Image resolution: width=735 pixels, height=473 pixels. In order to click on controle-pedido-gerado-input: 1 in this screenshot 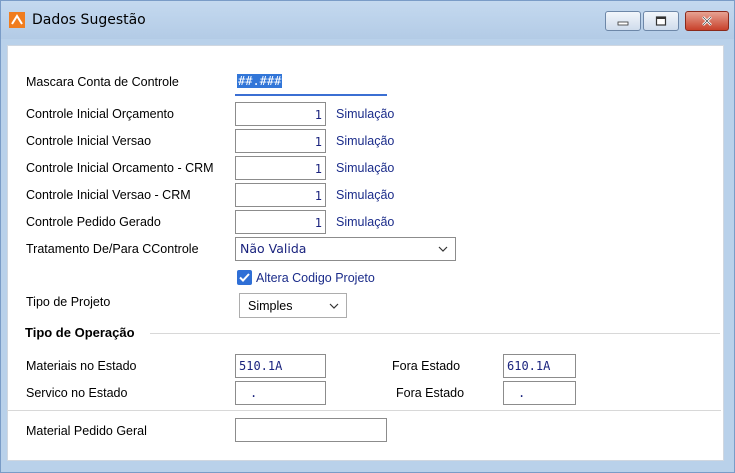, I will do `click(280, 222)`.